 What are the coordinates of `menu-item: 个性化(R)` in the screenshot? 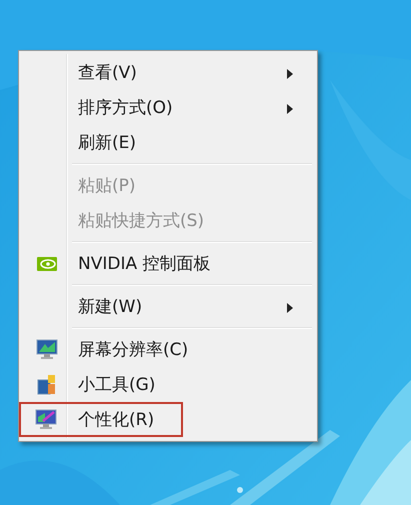 It's located at (101, 419).